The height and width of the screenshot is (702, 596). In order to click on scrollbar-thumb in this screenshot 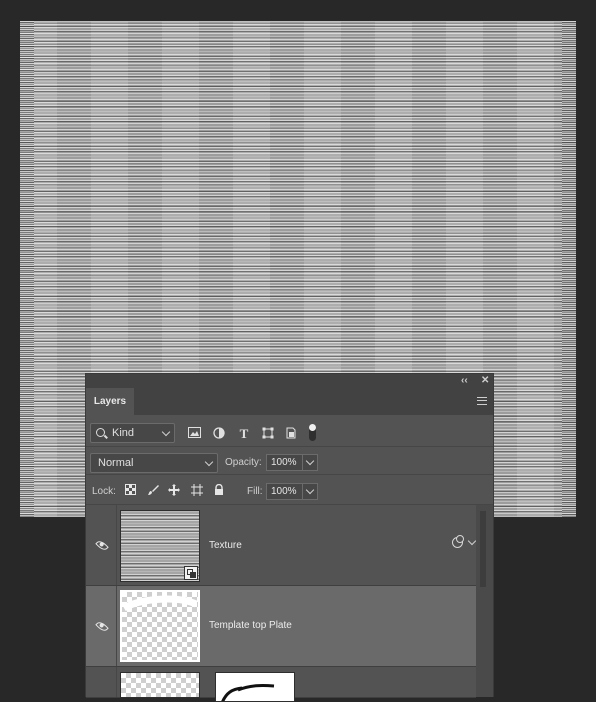, I will do `click(483, 549)`.